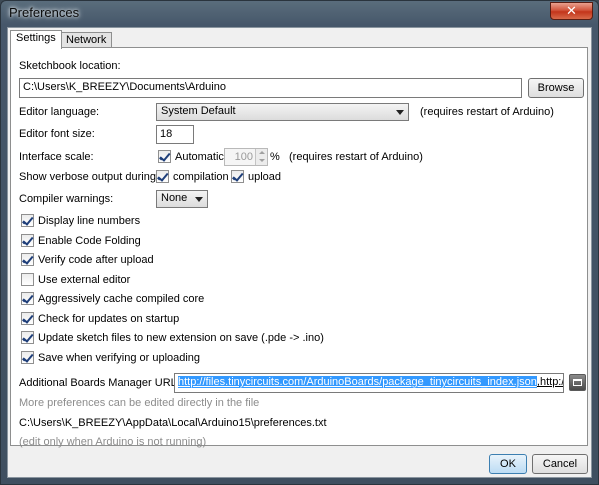  Describe the element at coordinates (86, 40) in the screenshot. I see `tab-network: Network` at that location.